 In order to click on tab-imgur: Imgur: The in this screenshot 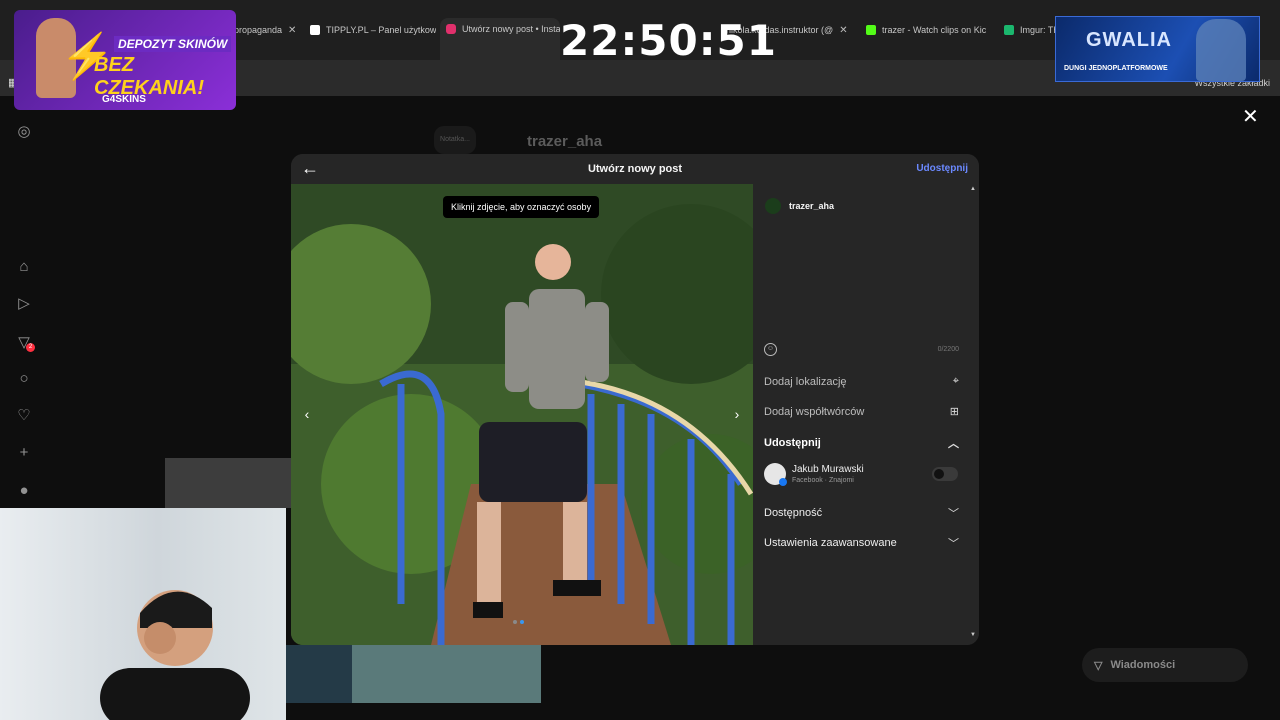, I will do `click(1028, 30)`.